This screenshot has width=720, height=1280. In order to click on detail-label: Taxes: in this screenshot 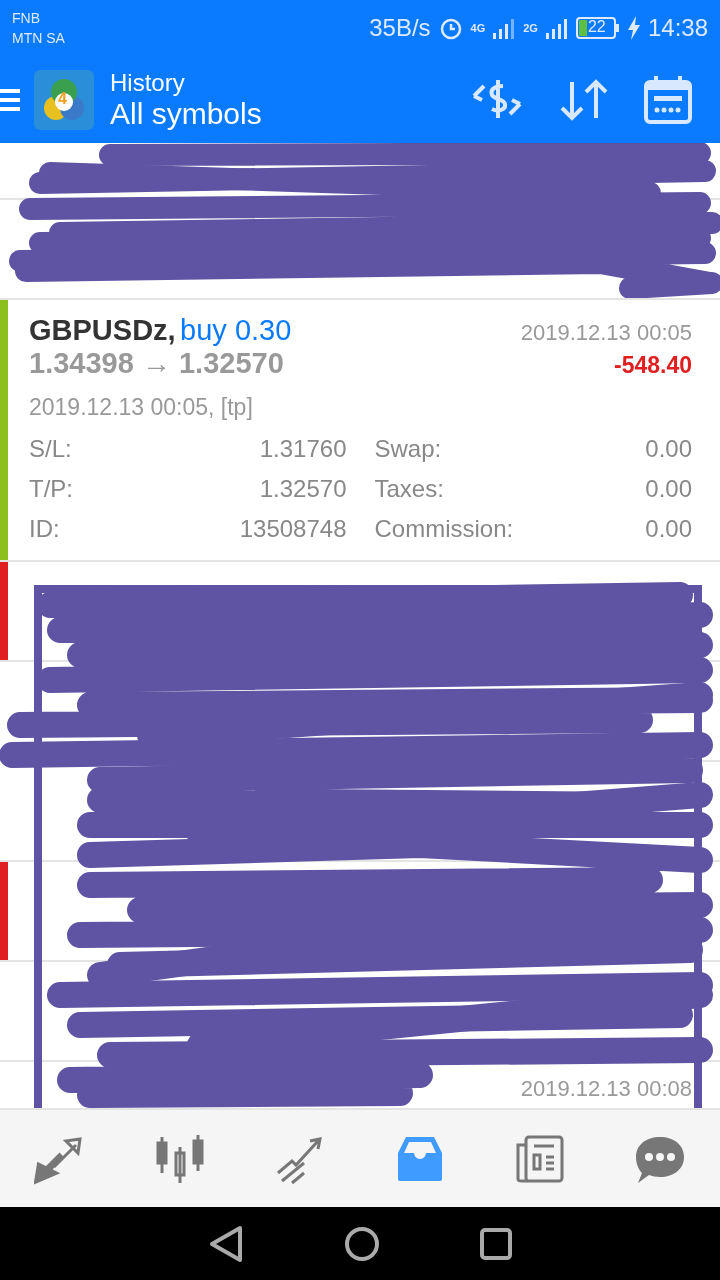, I will do `click(409, 489)`.